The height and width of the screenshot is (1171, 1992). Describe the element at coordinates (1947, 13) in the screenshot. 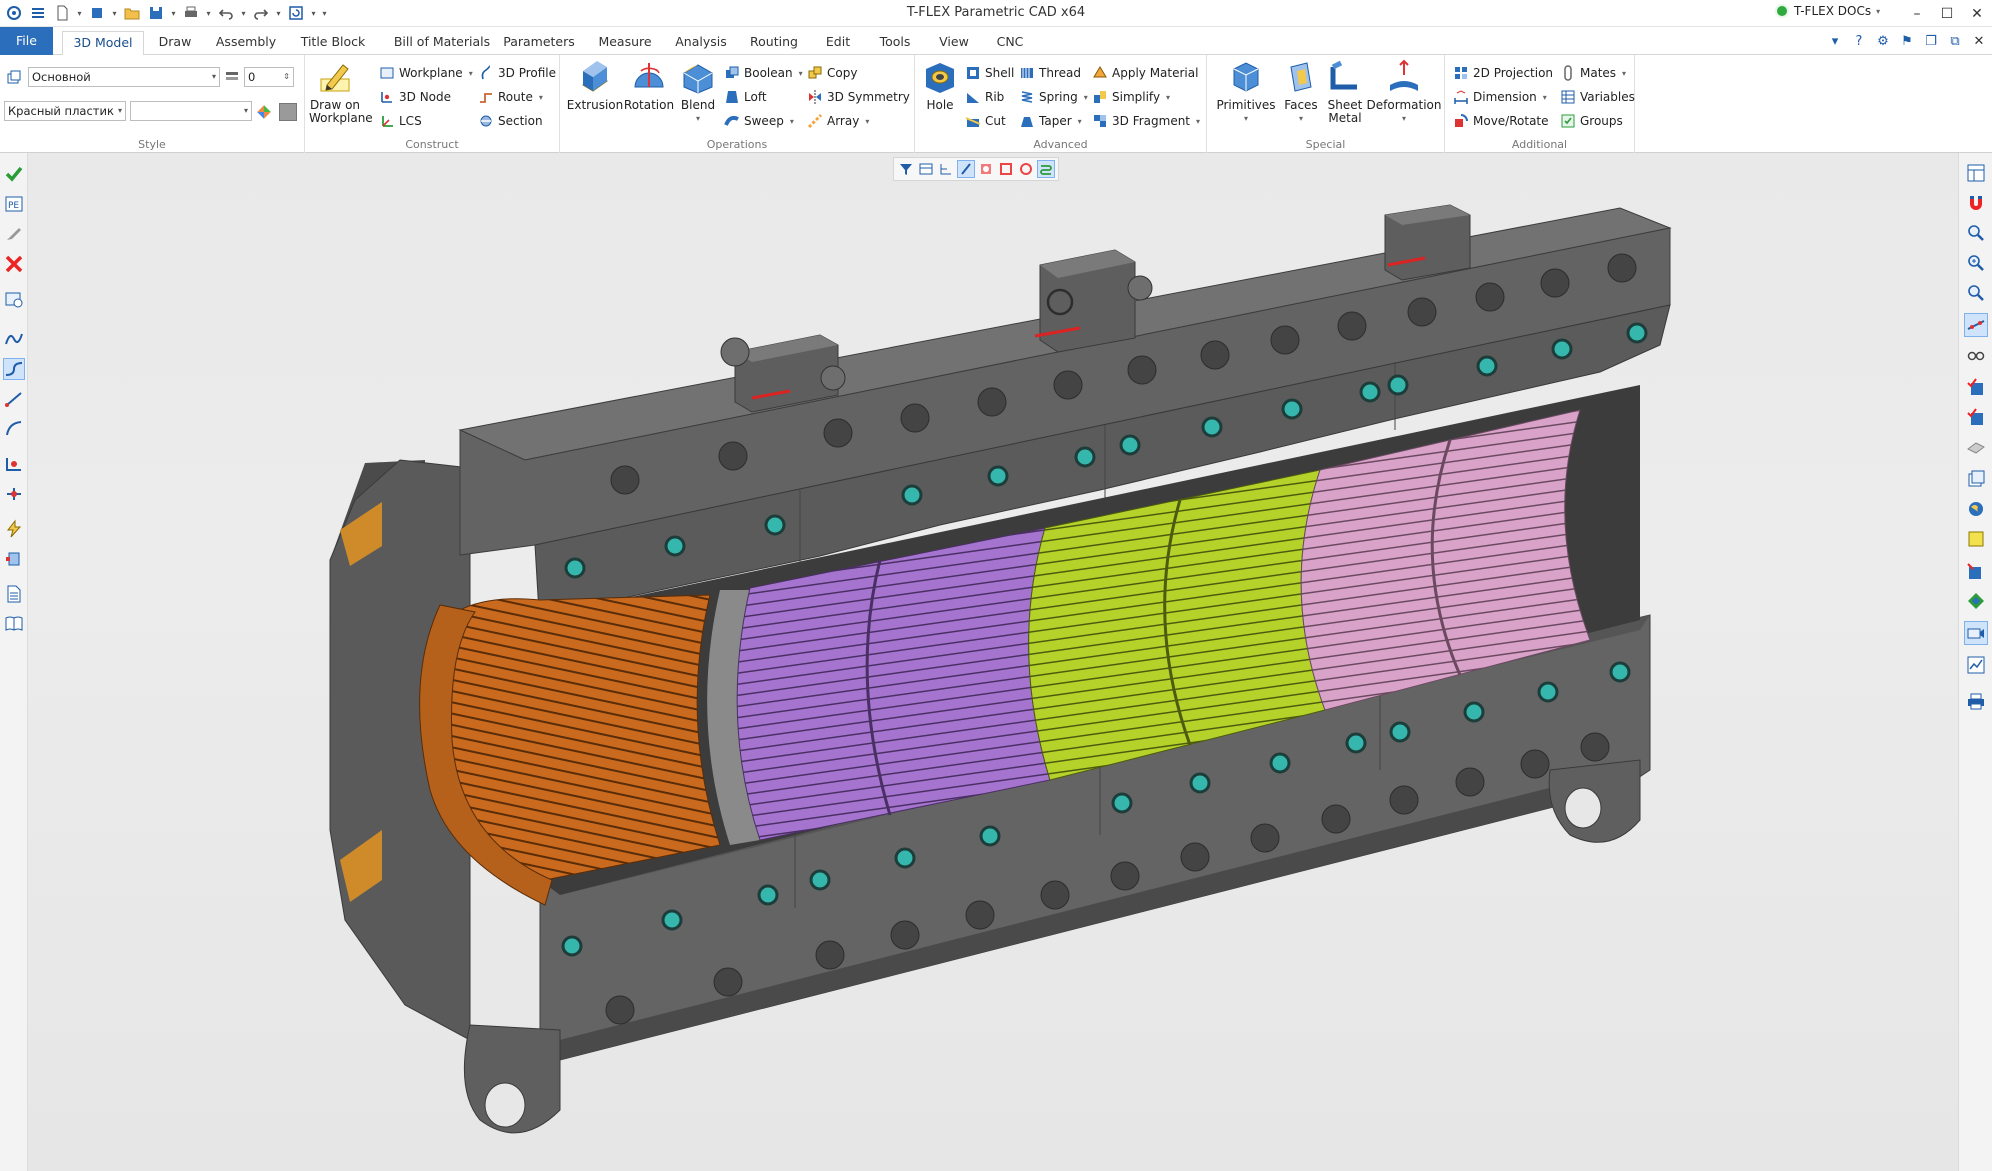

I see `maximize-button: ☐` at that location.